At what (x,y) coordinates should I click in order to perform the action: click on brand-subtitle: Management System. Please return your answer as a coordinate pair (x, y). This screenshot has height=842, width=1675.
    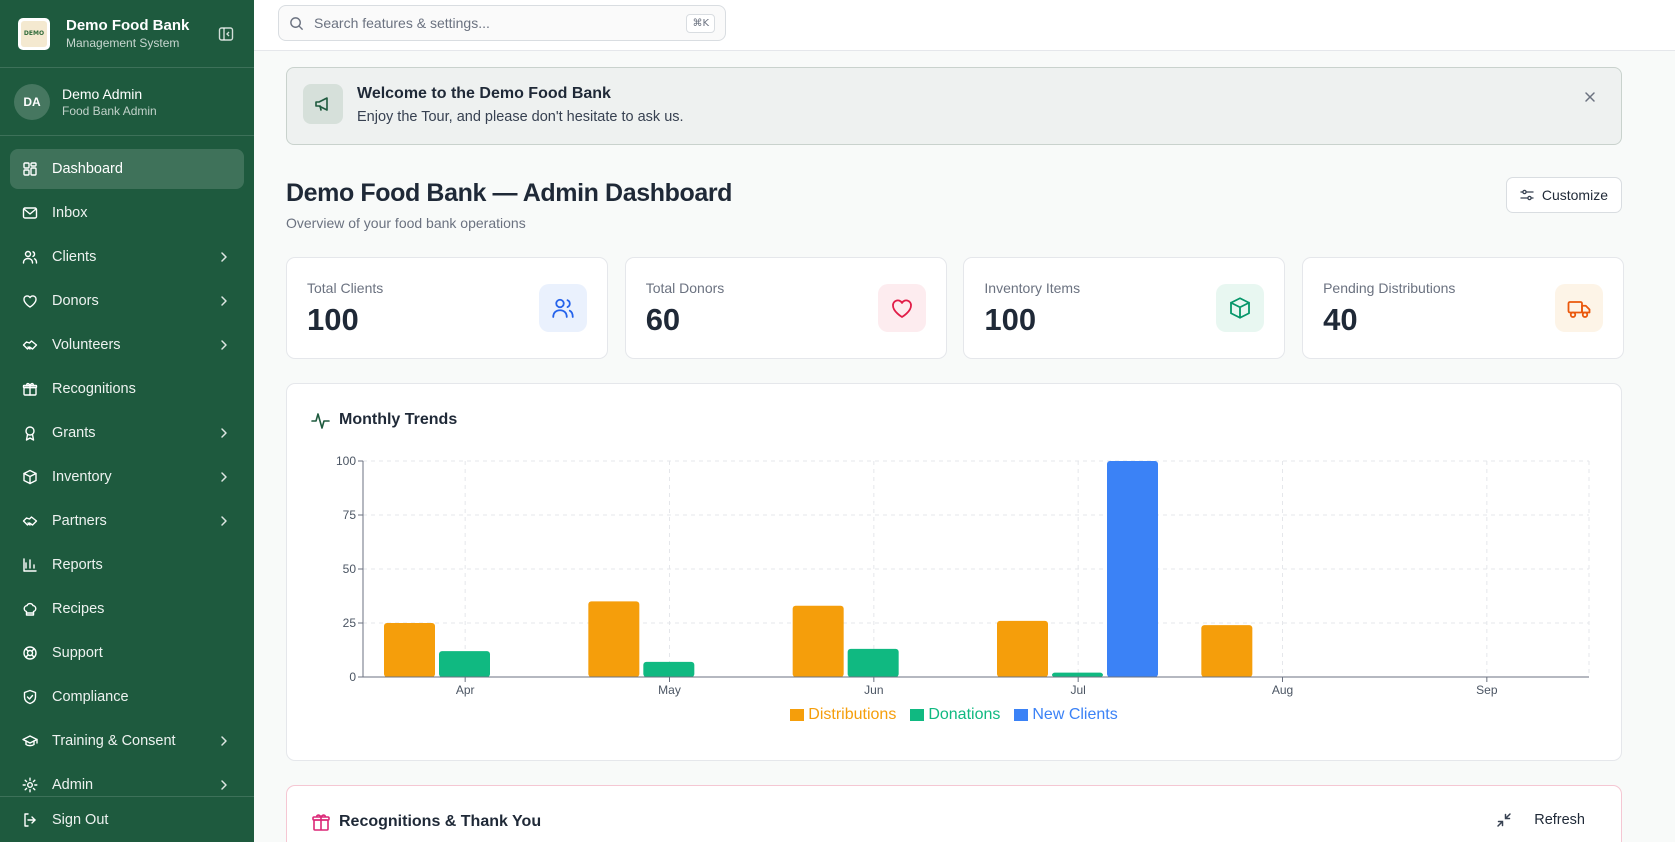
    Looking at the image, I should click on (123, 42).